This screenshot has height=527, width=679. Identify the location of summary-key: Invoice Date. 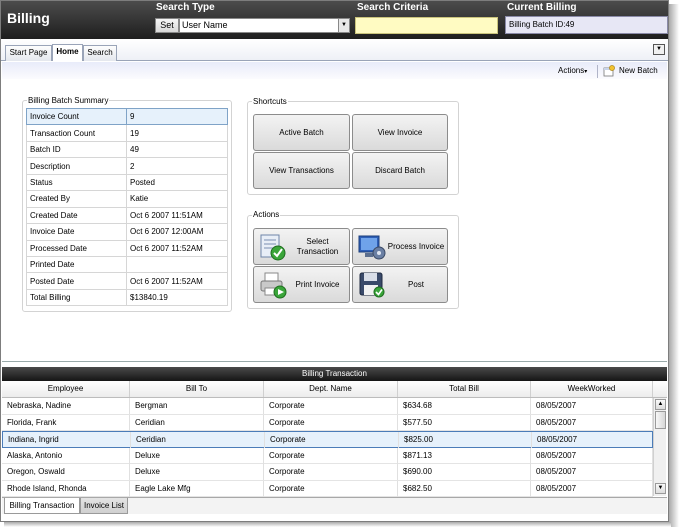
(76, 232).